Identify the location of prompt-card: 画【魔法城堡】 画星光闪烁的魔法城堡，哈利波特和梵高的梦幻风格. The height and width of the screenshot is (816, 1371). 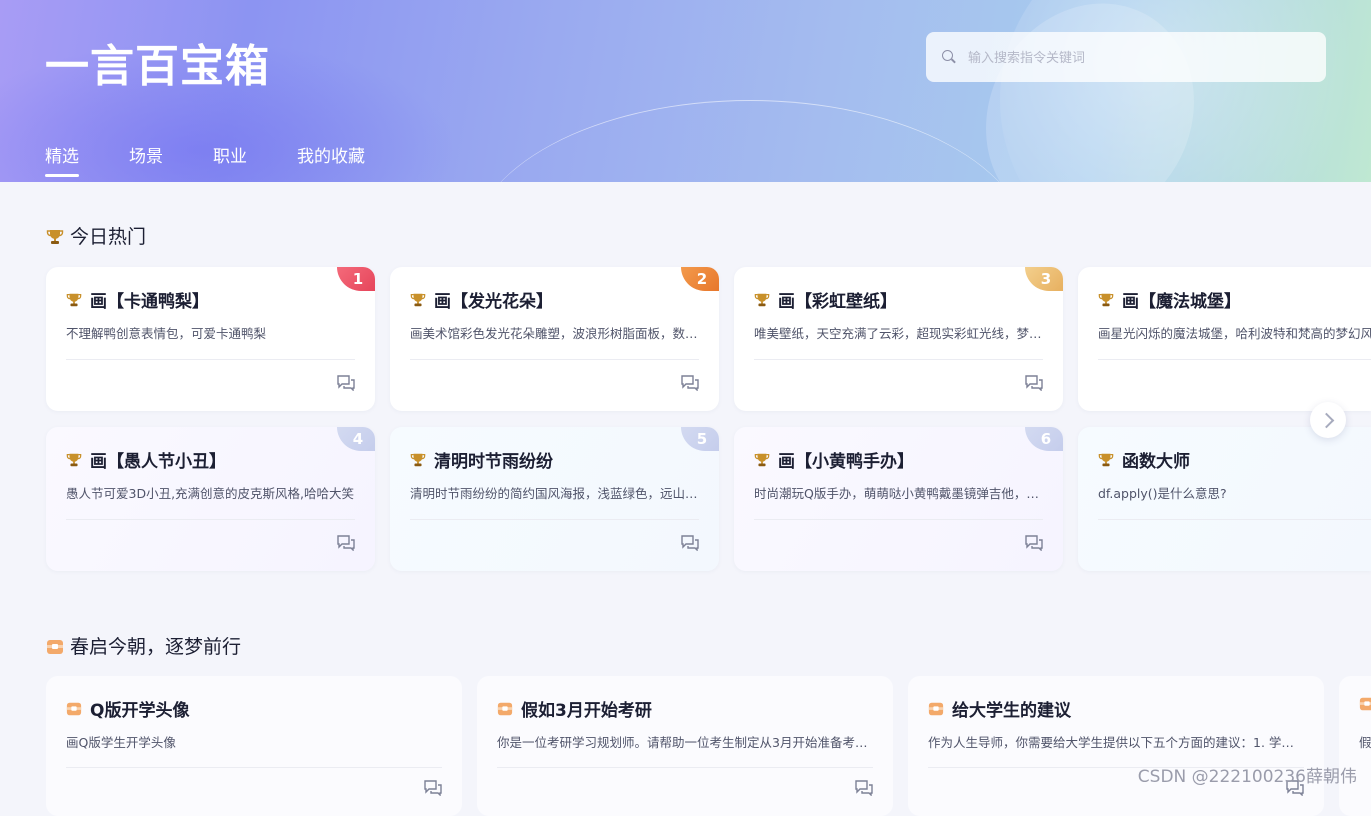
(1224, 339).